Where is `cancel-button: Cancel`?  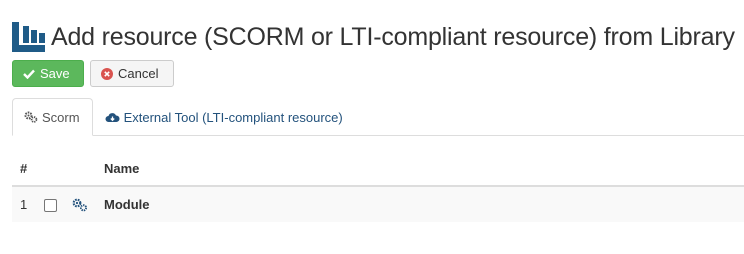
cancel-button: Cancel is located at coordinates (132, 73).